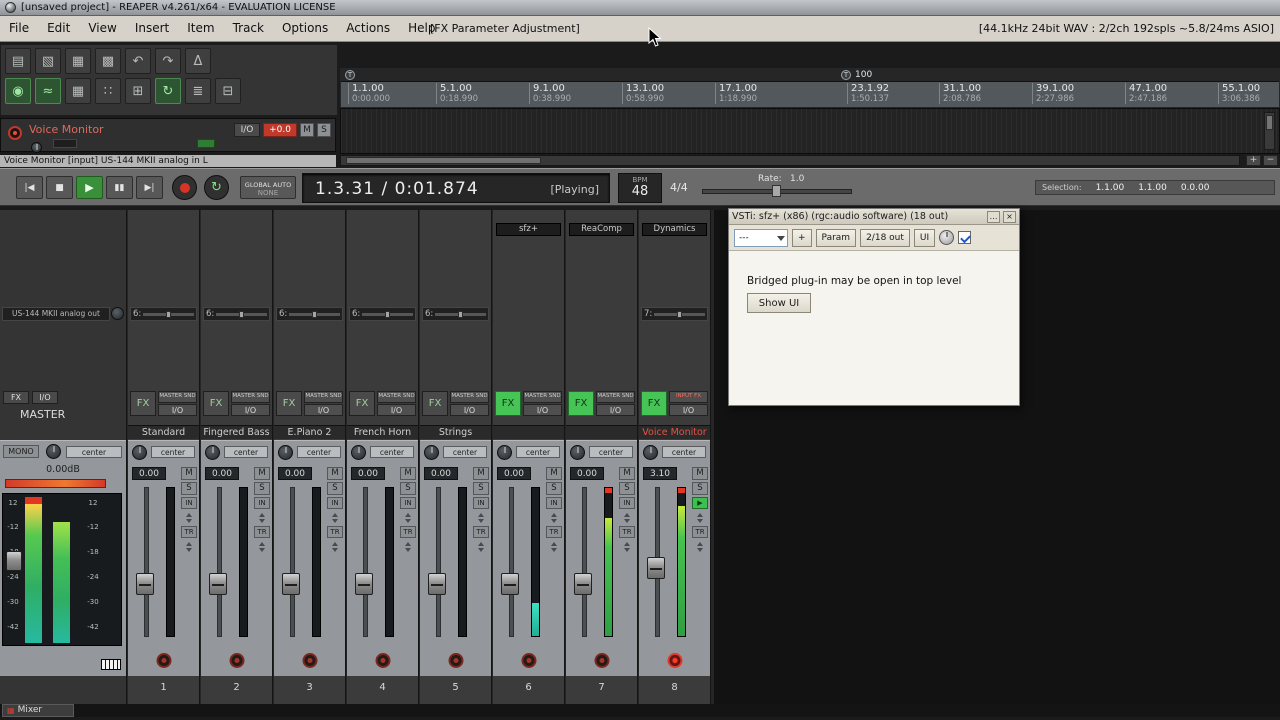  Describe the element at coordinates (456, 188) in the screenshot. I see `time-display: 1.3.31 / 0:01.874 [Playing]` at that location.